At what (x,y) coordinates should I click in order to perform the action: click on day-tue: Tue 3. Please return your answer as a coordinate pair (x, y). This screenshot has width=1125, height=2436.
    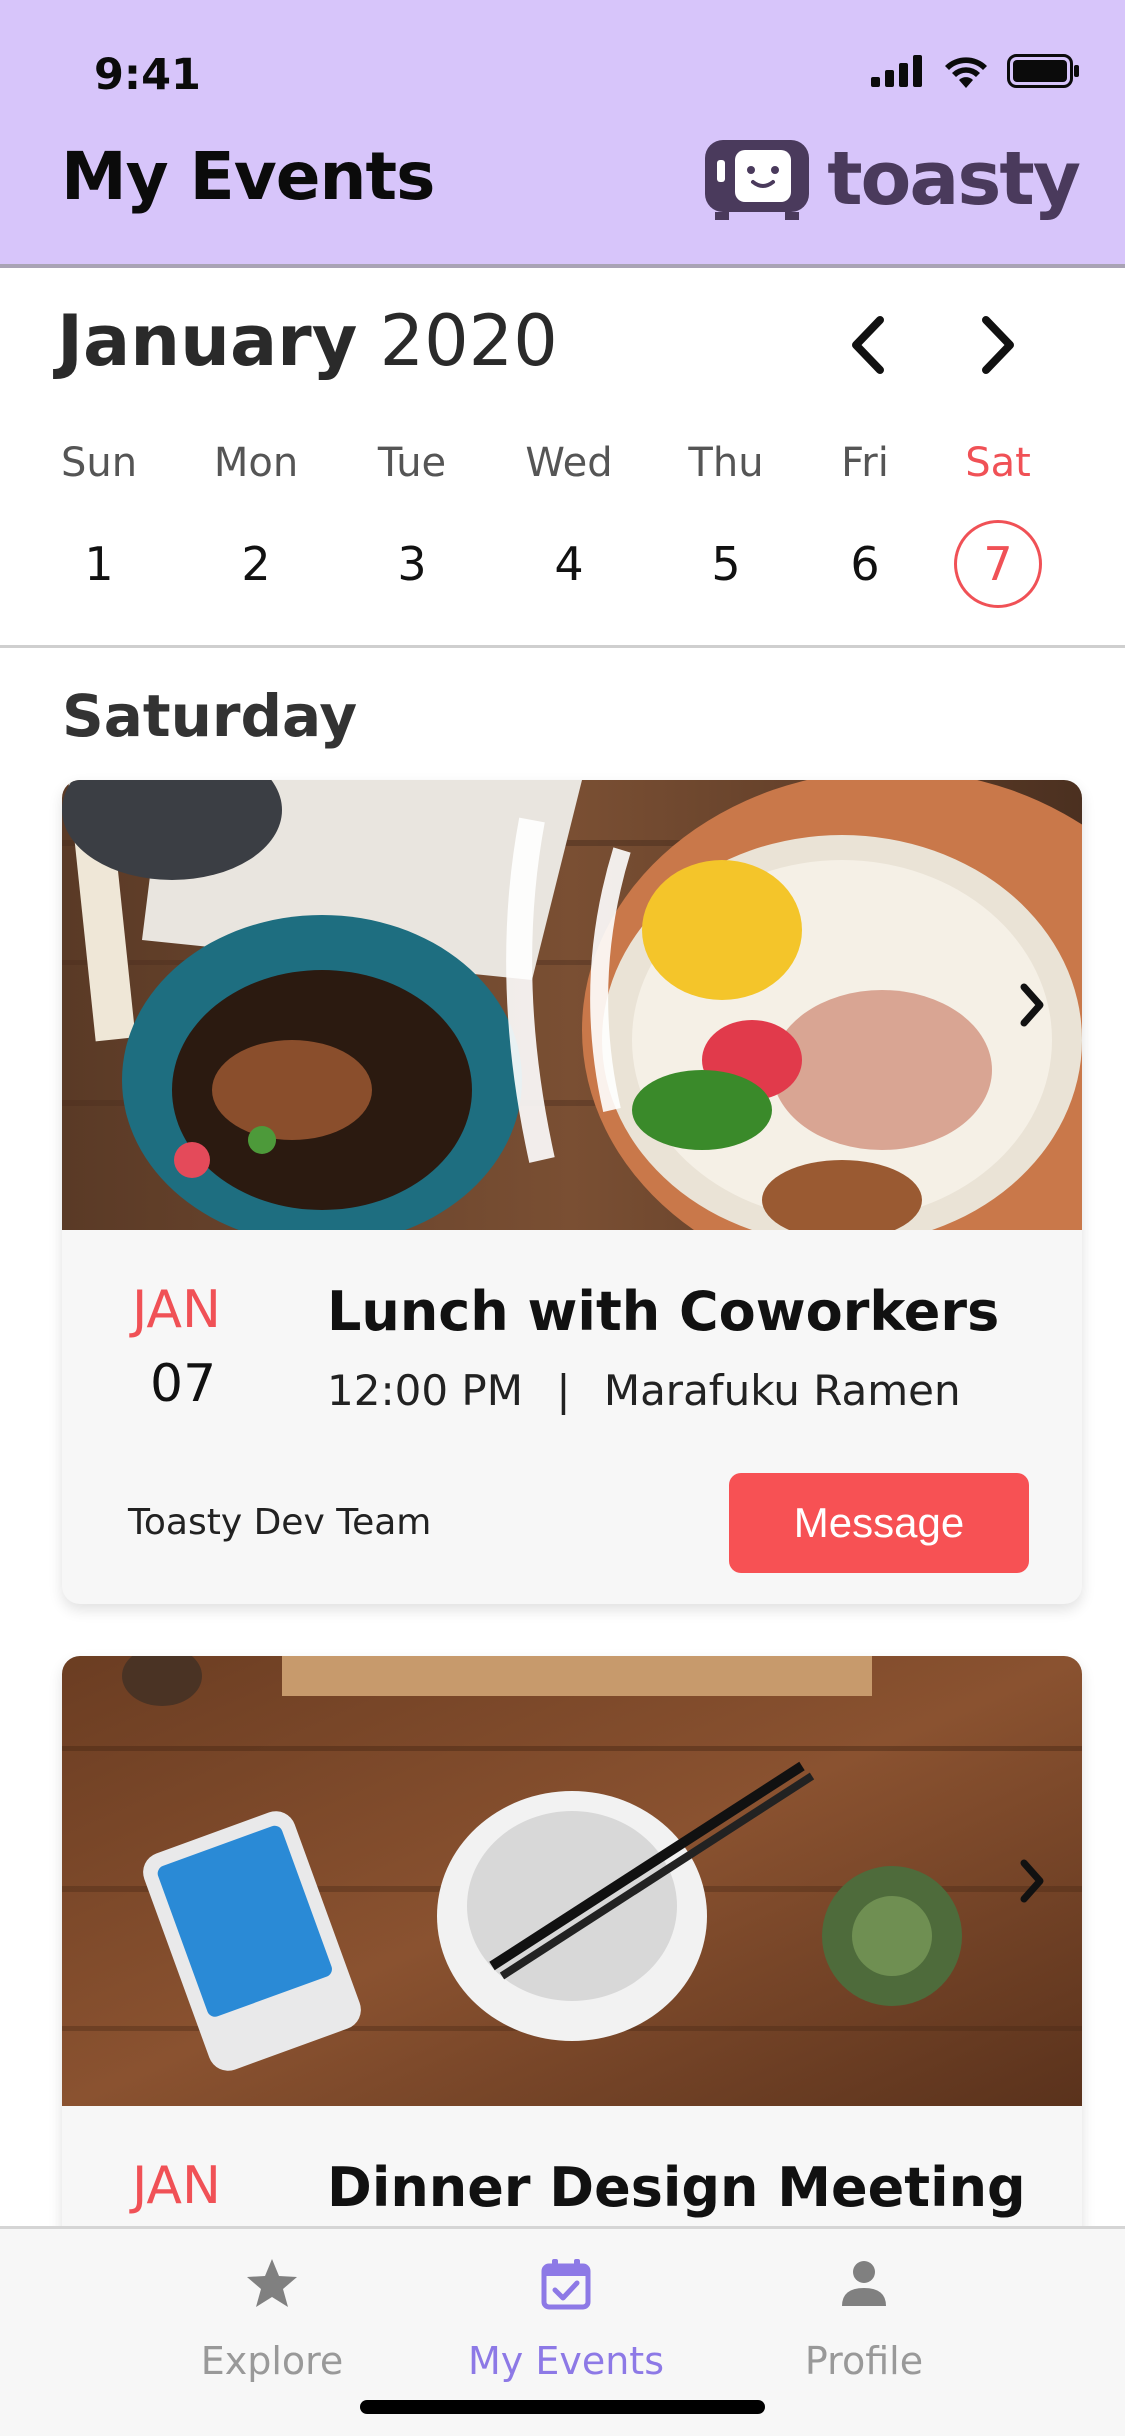
    Looking at the image, I should click on (412, 515).